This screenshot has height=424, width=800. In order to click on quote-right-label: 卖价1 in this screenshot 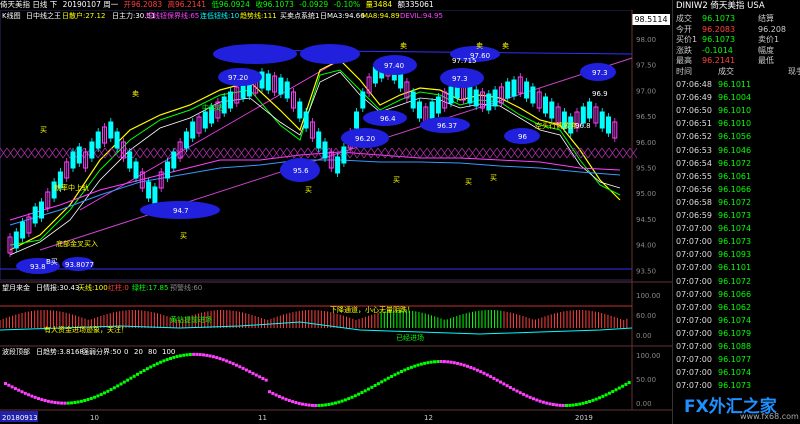, I will do `click(769, 39)`.